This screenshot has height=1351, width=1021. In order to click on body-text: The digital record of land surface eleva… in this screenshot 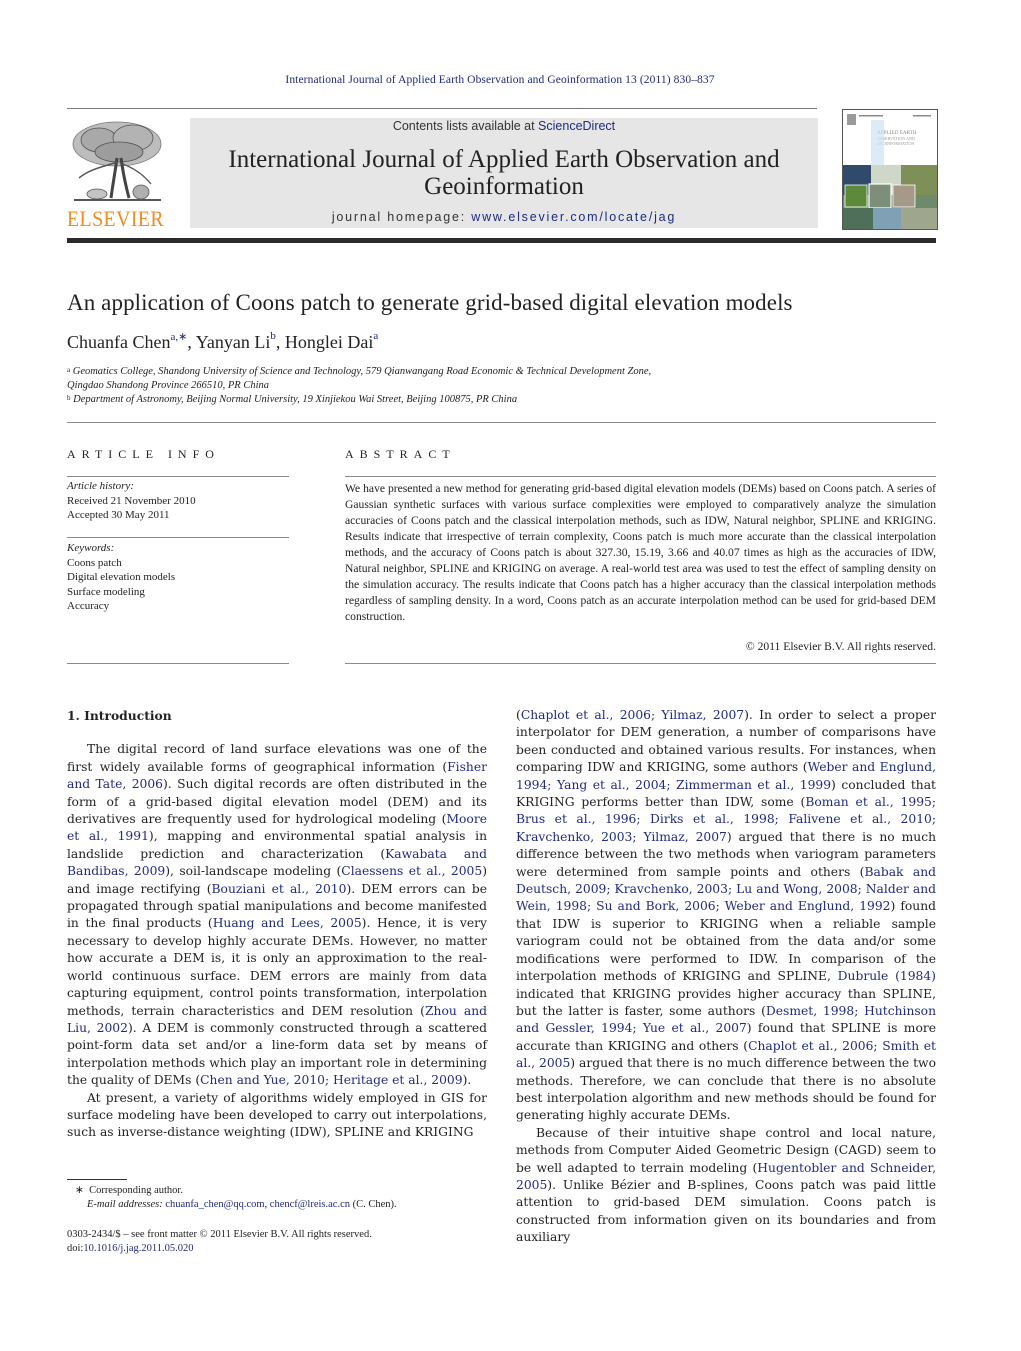, I will do `click(277, 758)`.